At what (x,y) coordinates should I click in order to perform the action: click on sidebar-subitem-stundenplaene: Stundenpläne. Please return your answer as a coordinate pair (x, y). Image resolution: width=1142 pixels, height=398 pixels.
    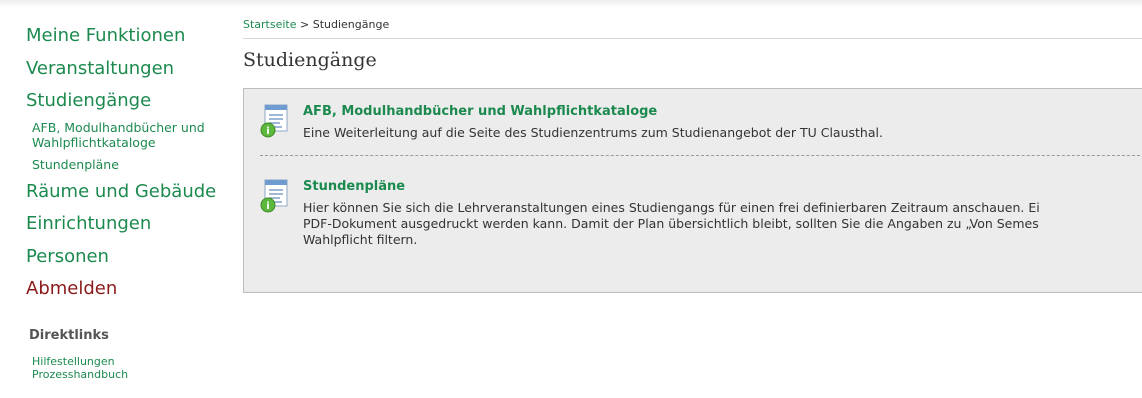
    Looking at the image, I should click on (134, 164).